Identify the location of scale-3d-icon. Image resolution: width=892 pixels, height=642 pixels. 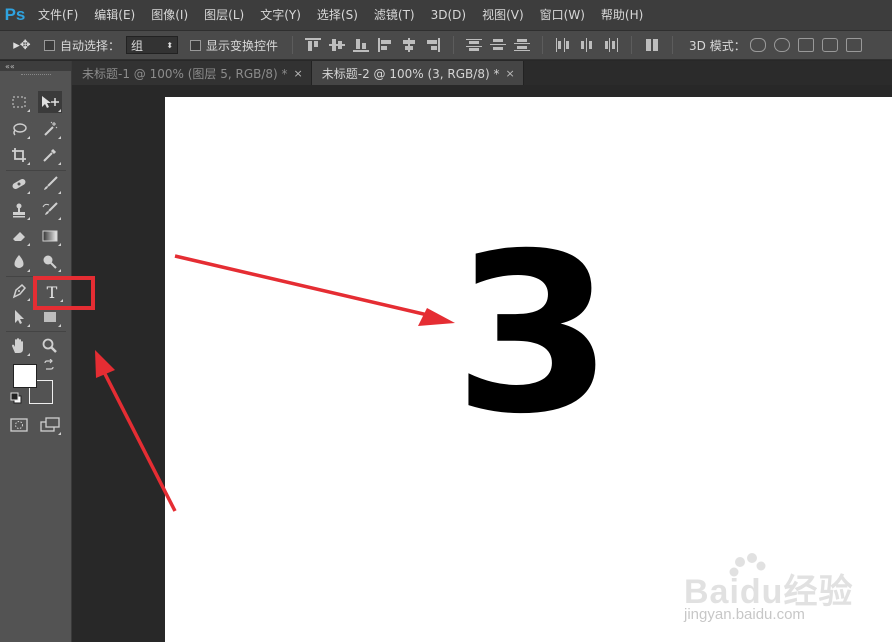
(853, 45).